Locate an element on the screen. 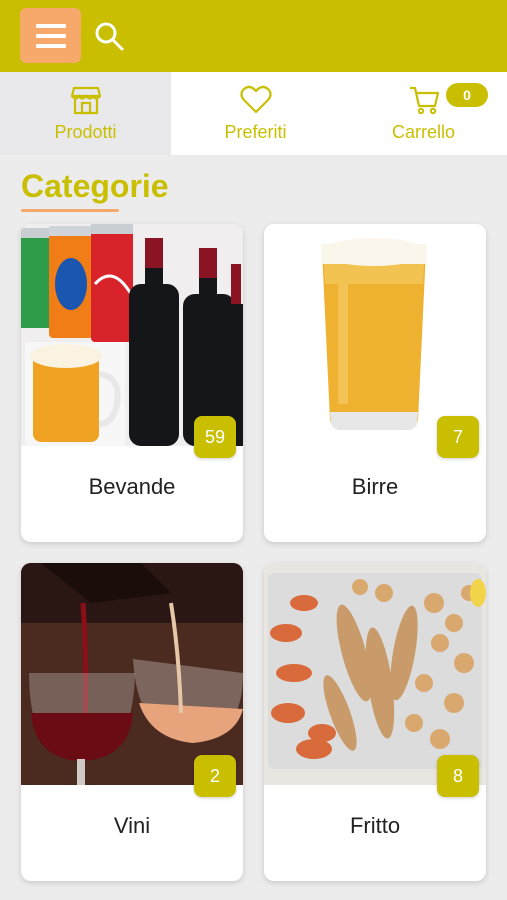 This screenshot has height=900, width=507. tab-carrello-label: Carrello is located at coordinates (423, 132).